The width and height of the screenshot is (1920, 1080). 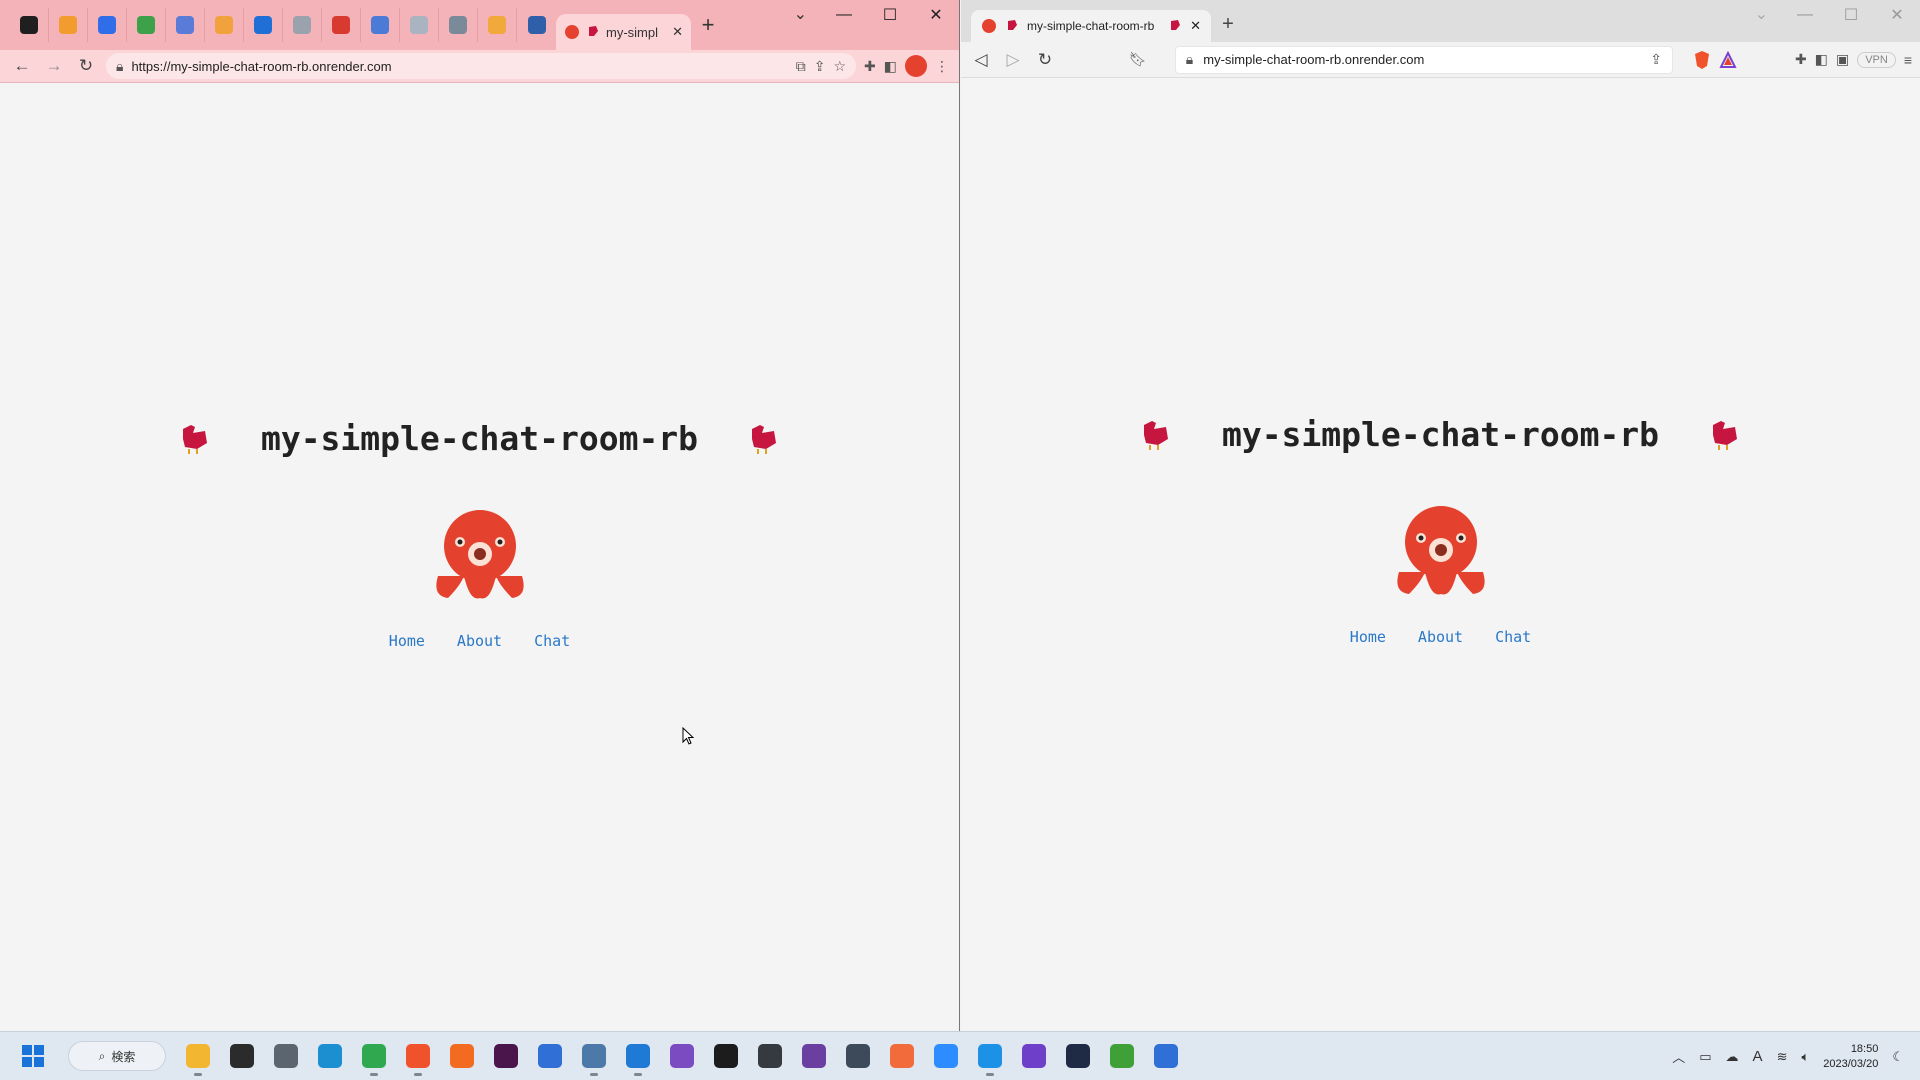 What do you see at coordinates (916, 66) in the screenshot?
I see `profile-avatar` at bounding box center [916, 66].